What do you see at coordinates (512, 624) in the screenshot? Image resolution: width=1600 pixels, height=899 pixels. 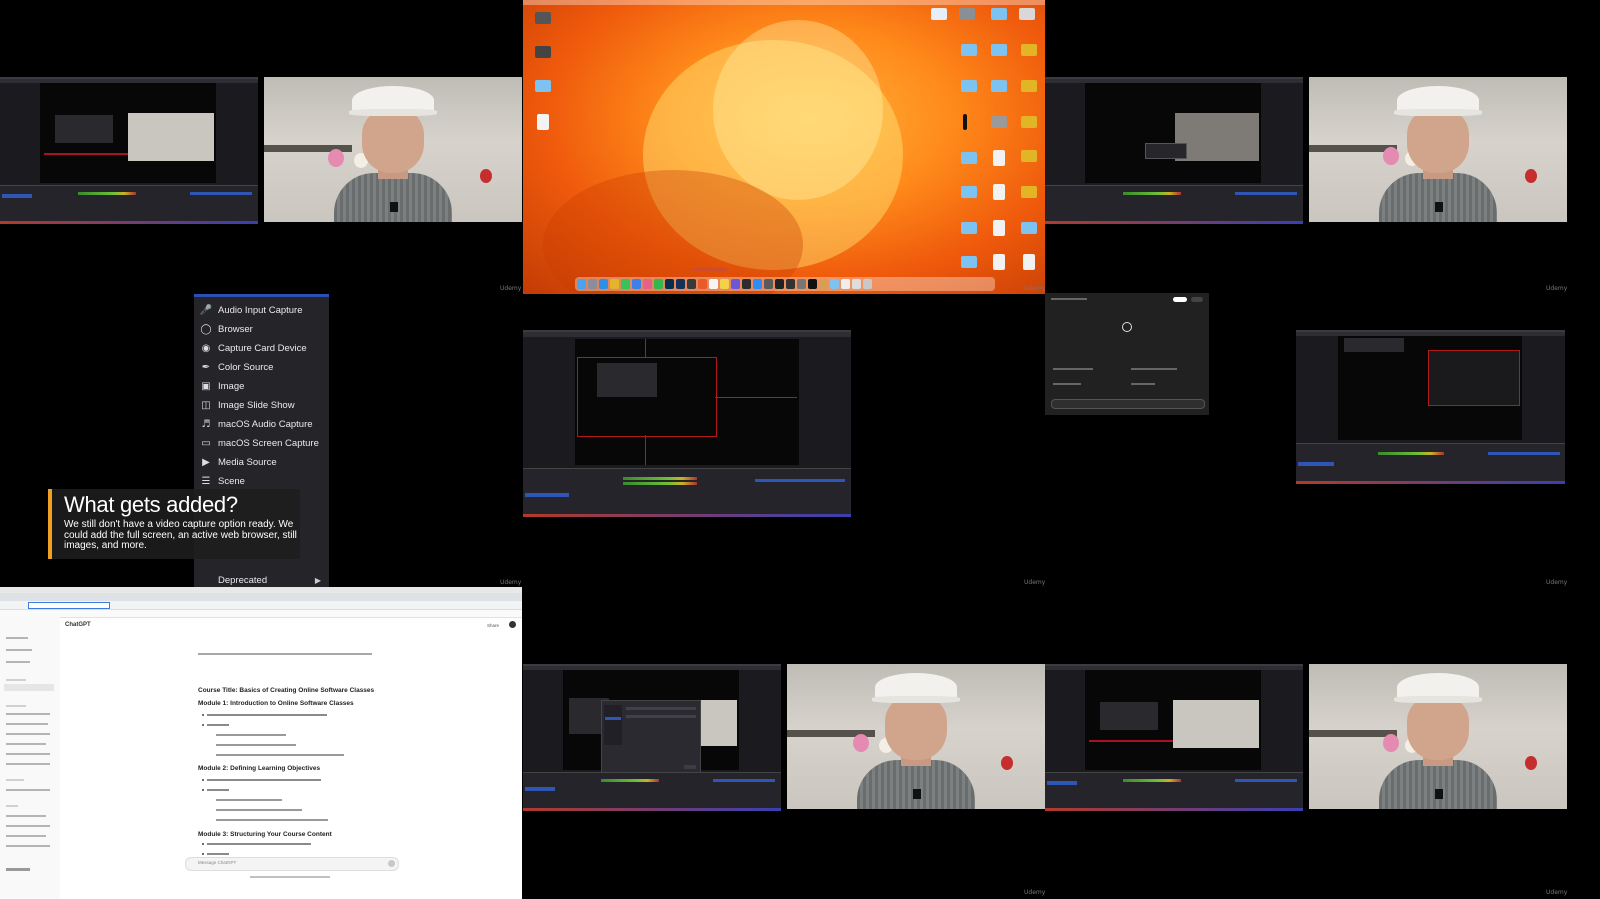 I see `avatar` at bounding box center [512, 624].